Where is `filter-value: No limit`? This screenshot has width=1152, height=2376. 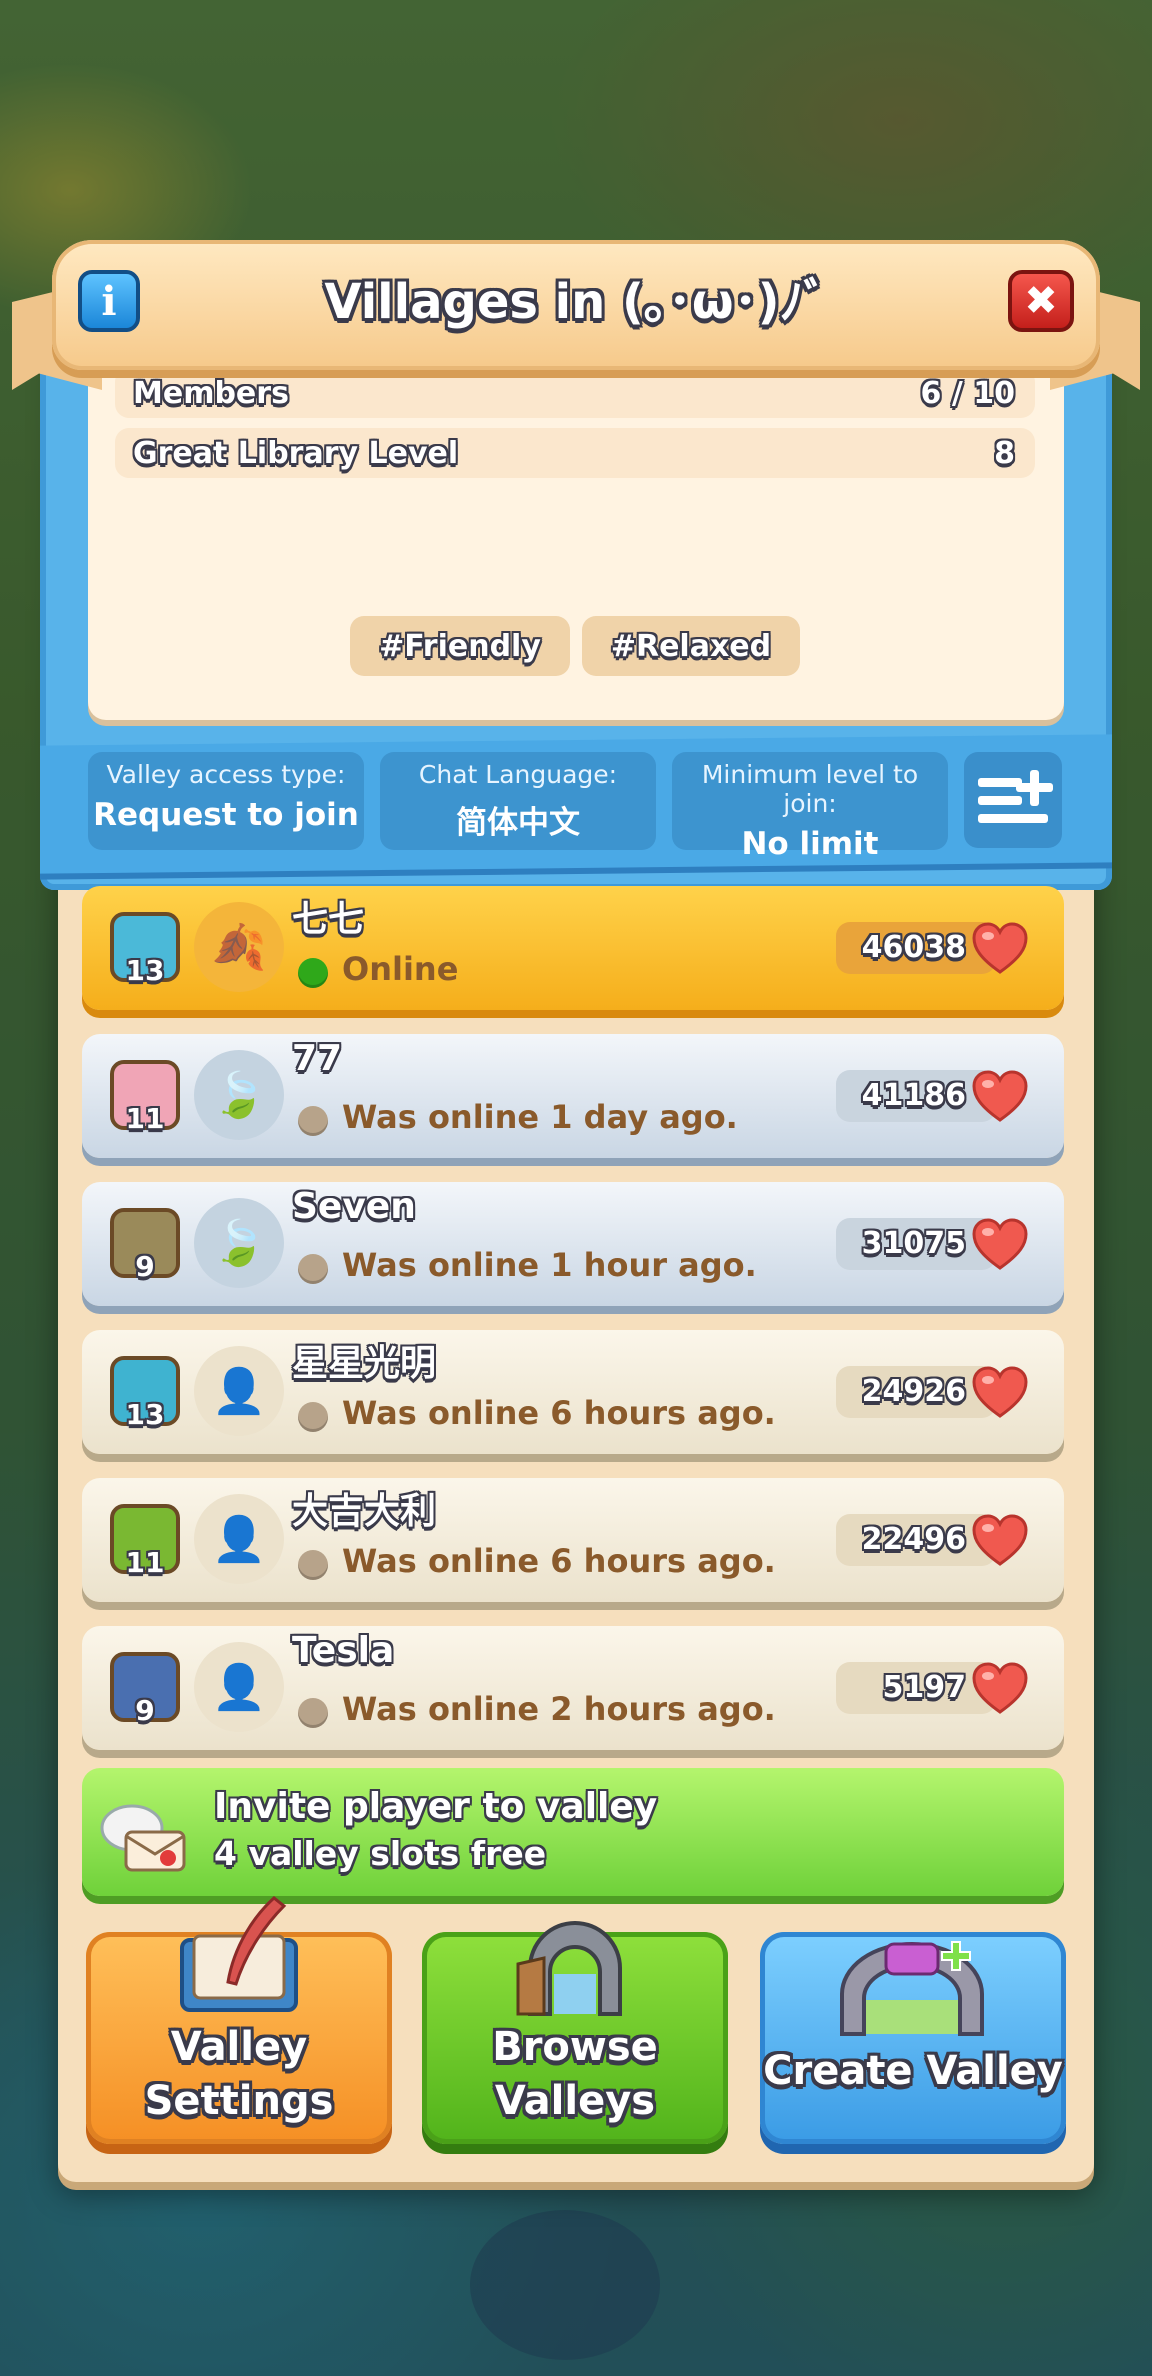 filter-value: No limit is located at coordinates (810, 844).